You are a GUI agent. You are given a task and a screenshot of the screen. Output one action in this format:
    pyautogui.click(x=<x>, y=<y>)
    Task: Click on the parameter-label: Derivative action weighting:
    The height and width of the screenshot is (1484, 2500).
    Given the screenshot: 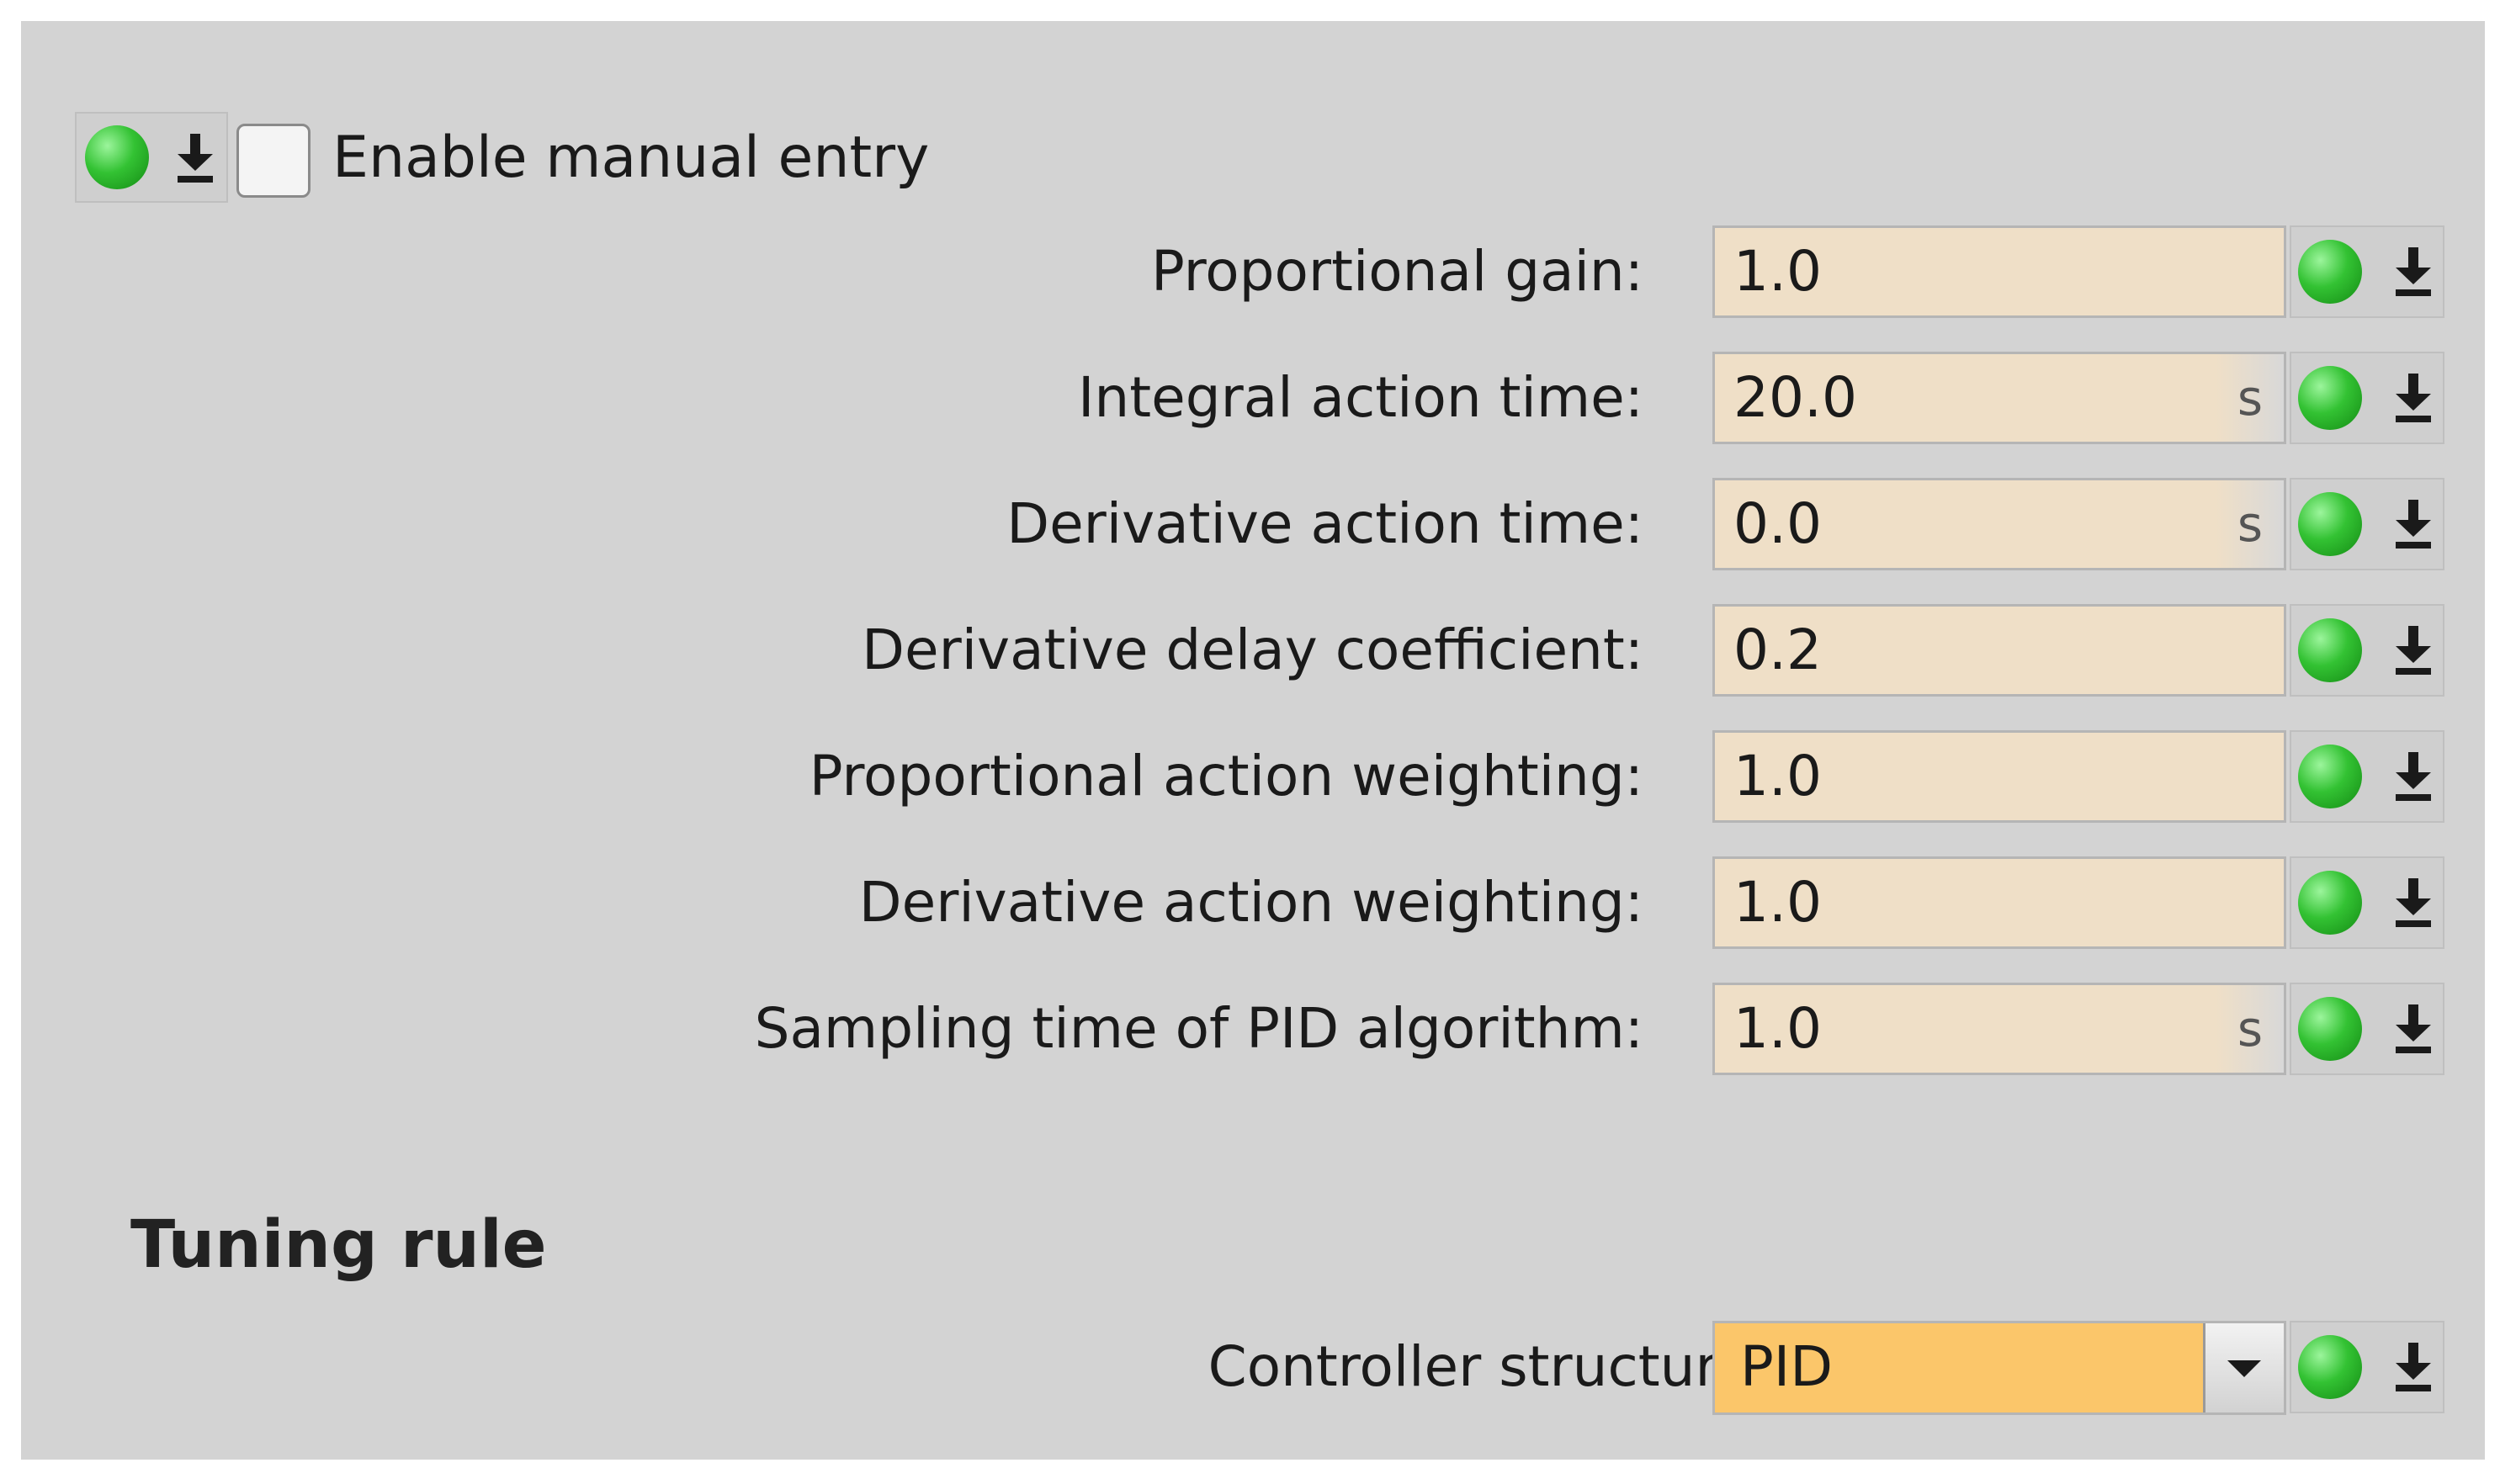 What is the action you would take?
    pyautogui.click(x=1250, y=902)
    